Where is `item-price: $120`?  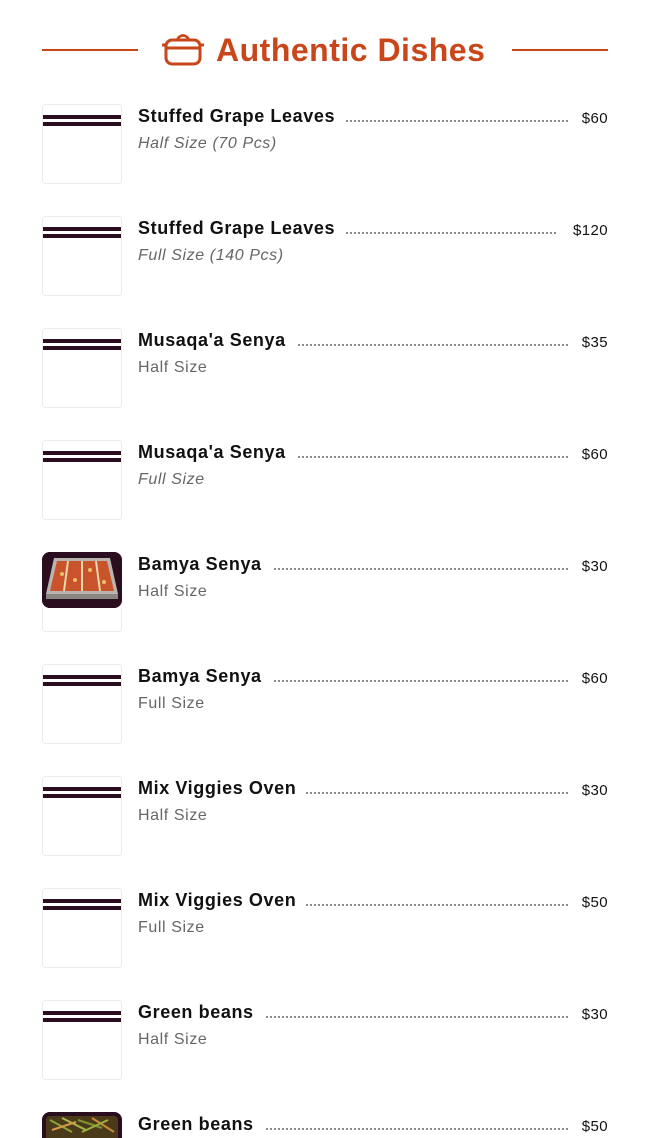
item-price: $120 is located at coordinates (586, 230).